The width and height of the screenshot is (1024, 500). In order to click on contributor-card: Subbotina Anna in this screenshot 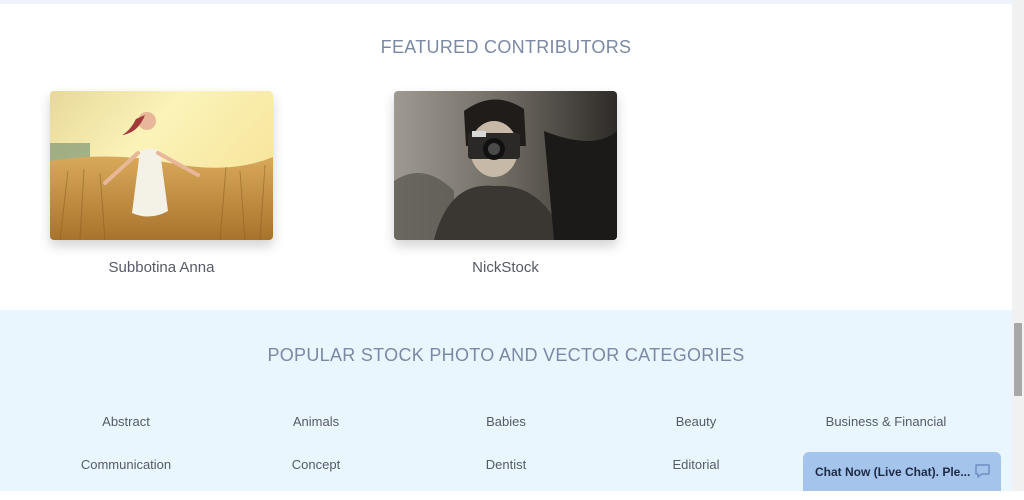, I will do `click(161, 183)`.